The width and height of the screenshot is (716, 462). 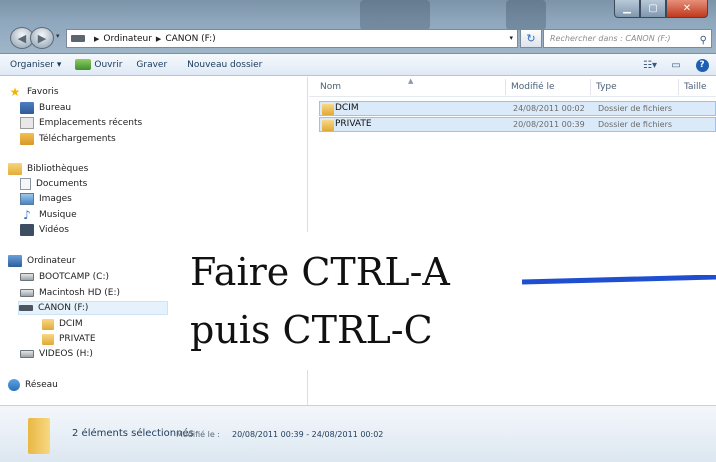 What do you see at coordinates (619, 280) in the screenshot?
I see `annotation-arrow` at bounding box center [619, 280].